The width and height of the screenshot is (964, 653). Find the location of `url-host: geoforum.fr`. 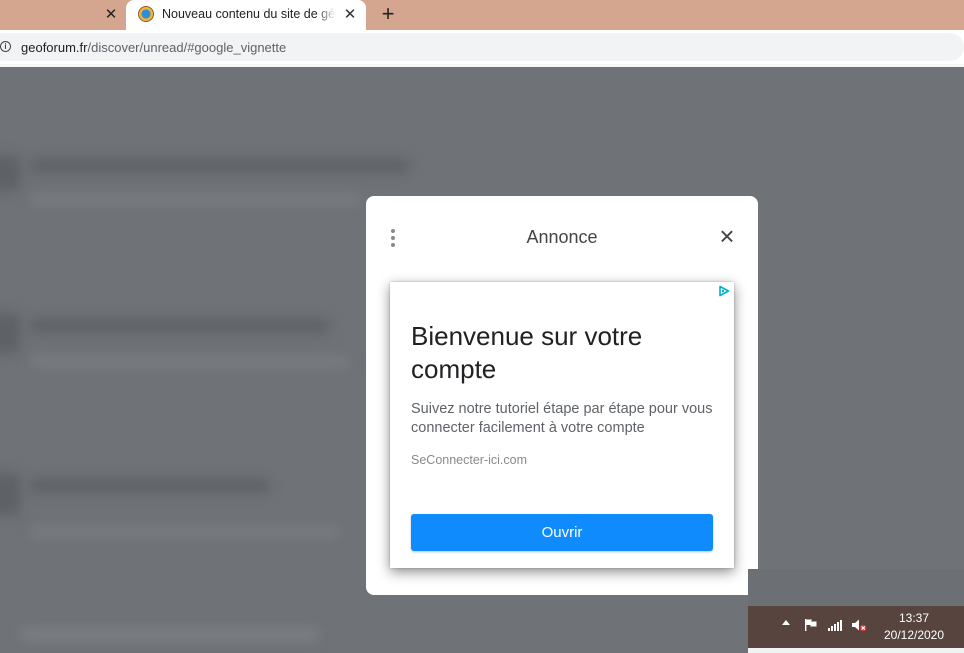

url-host: geoforum.fr is located at coordinates (54, 47).